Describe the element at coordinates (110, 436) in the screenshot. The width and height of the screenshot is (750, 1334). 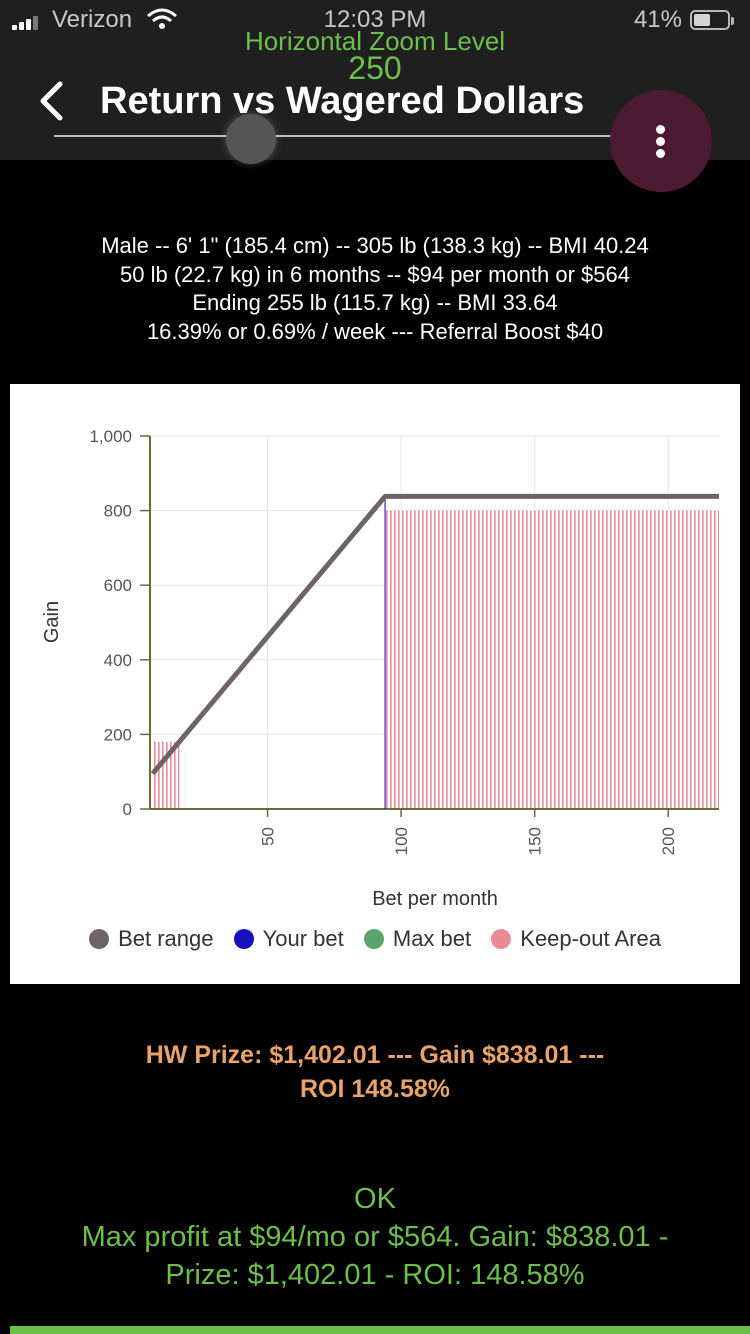
I see `y-tick-label: 1,000` at that location.